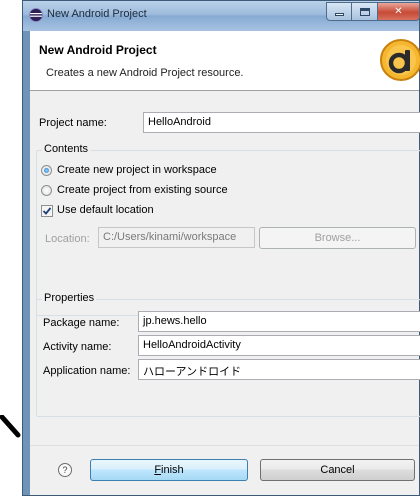 This screenshot has height=496, width=420. I want to click on maximize-icon, so click(364, 11).